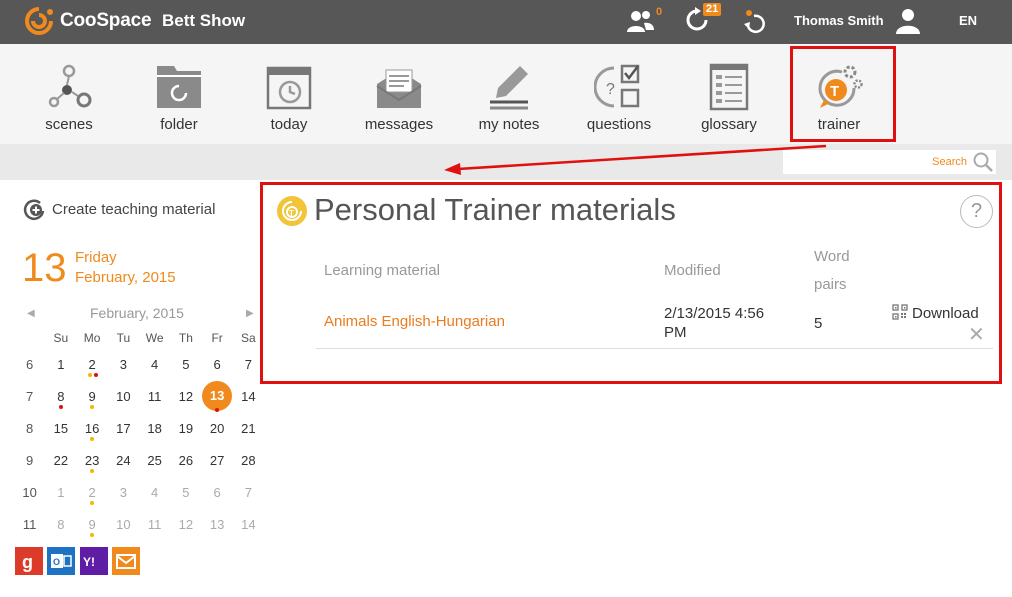 This screenshot has width=1012, height=597. Describe the element at coordinates (29, 561) in the screenshot. I see `google-calendar-icon: g` at that location.